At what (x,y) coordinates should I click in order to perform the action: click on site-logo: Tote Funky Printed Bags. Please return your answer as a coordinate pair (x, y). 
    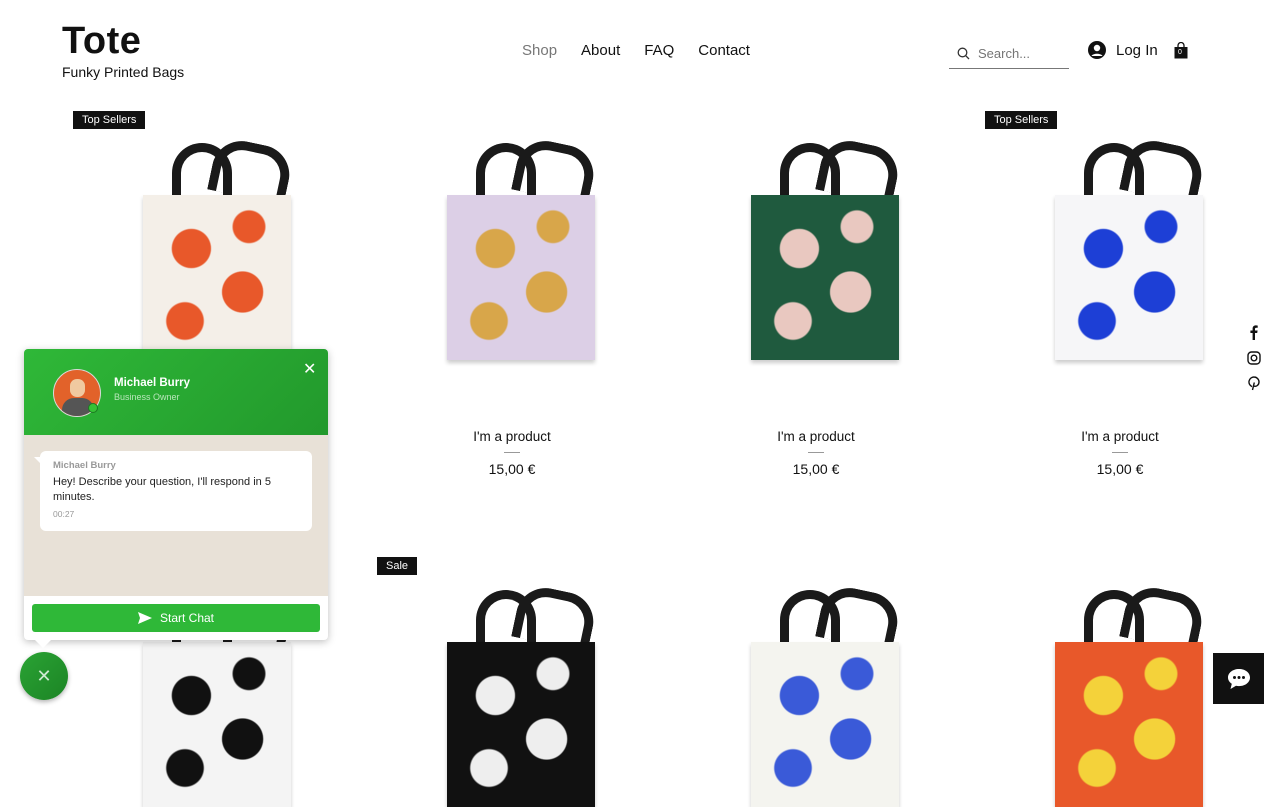
    Looking at the image, I should click on (123, 50).